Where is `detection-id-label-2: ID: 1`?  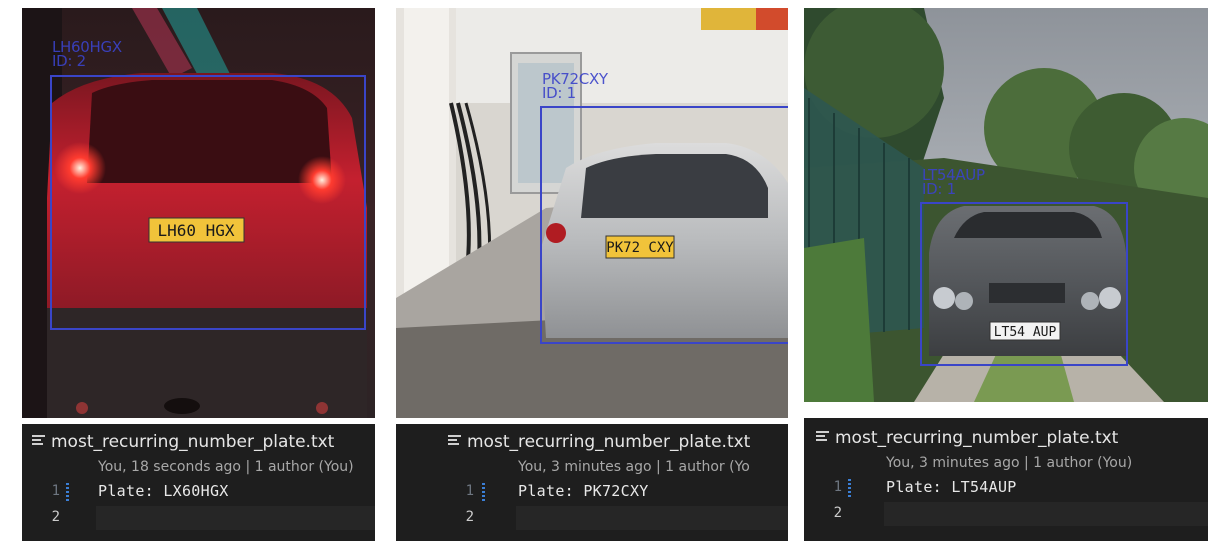 detection-id-label-2: ID: 1 is located at coordinates (559, 93).